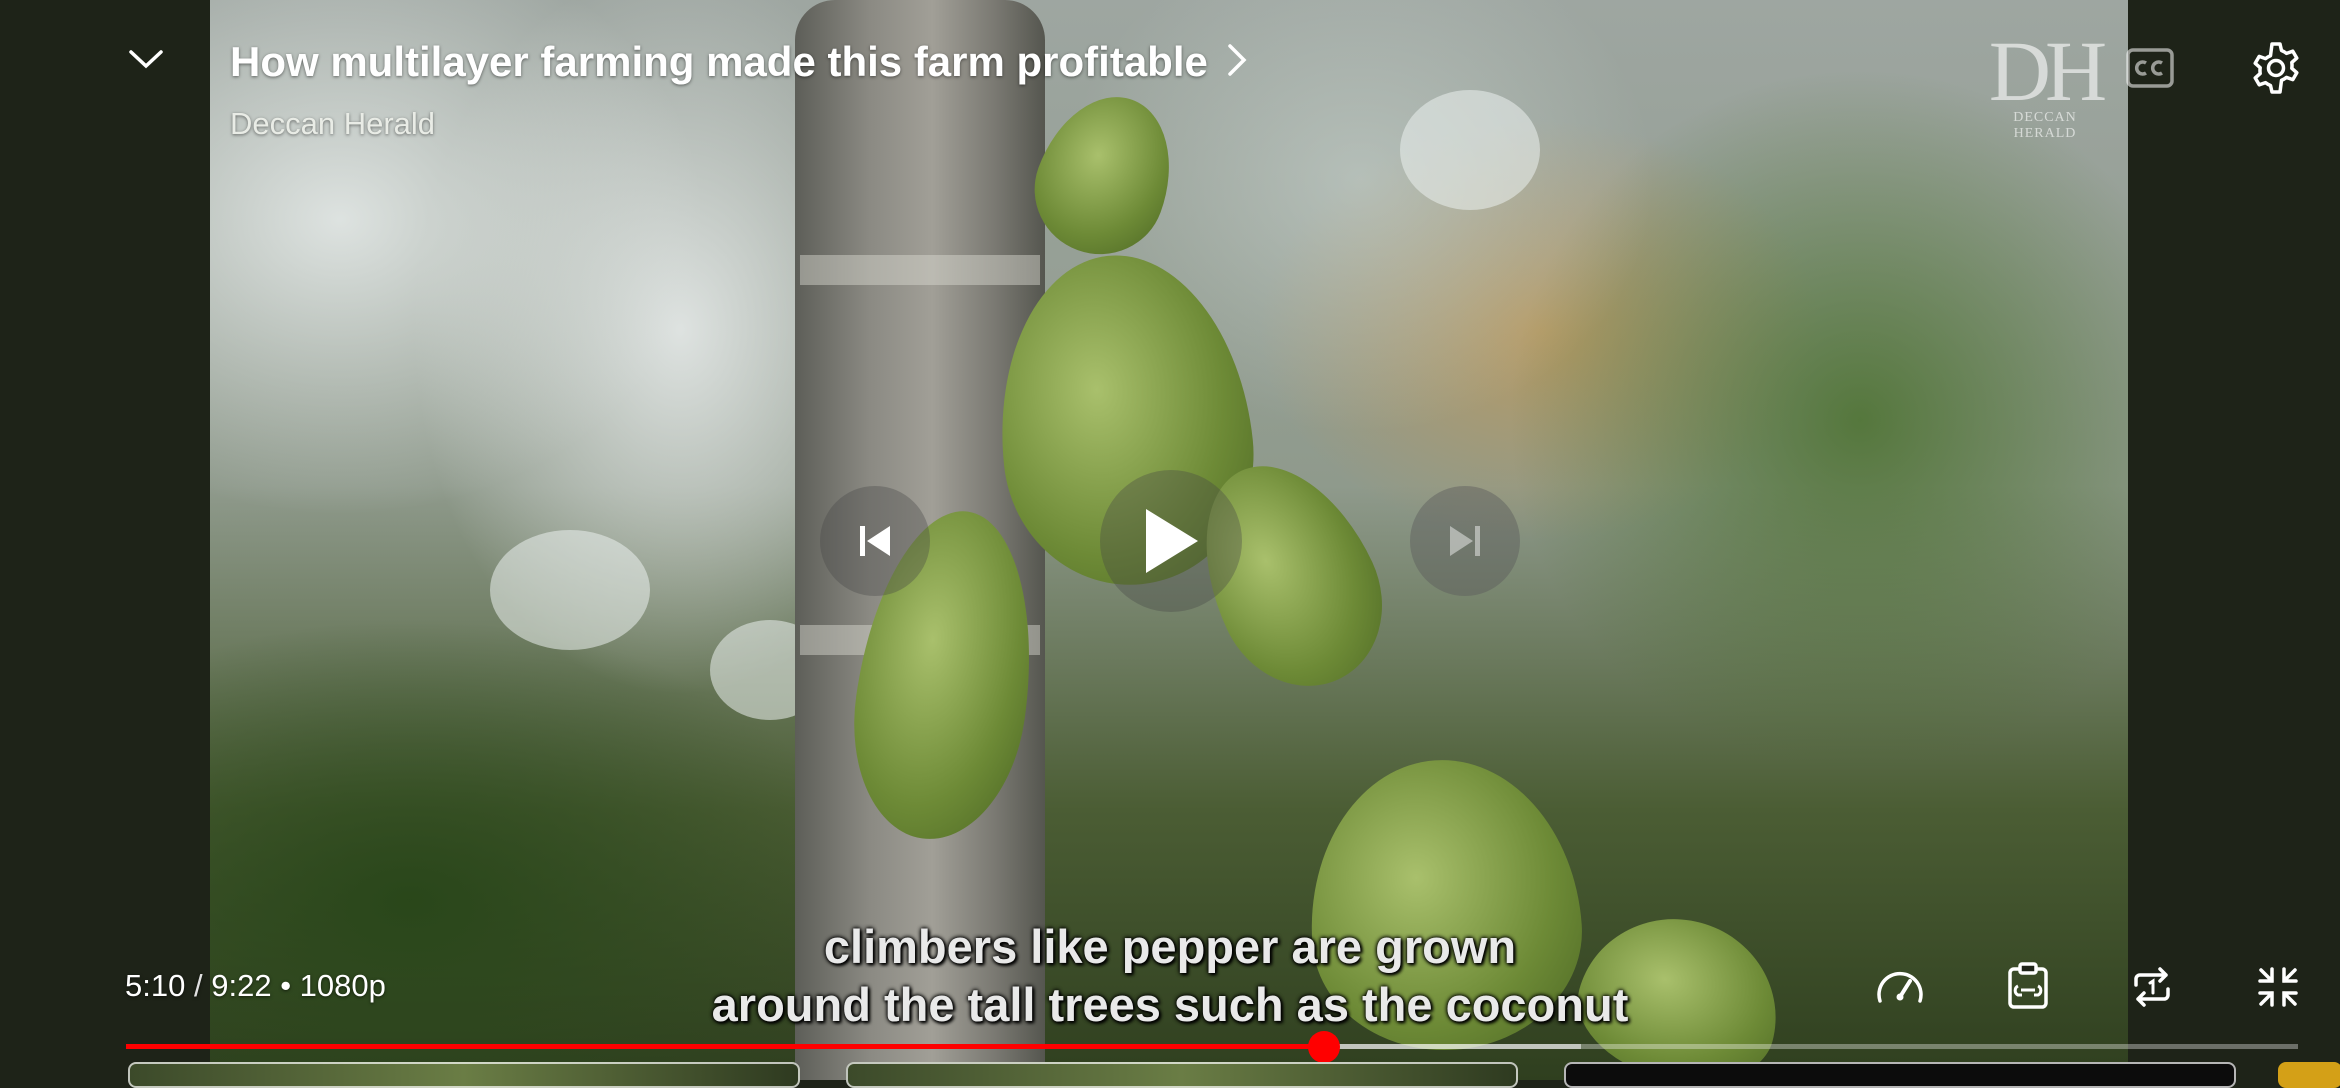  Describe the element at coordinates (1900, 987) in the screenshot. I see `speedometer-icon` at that location.